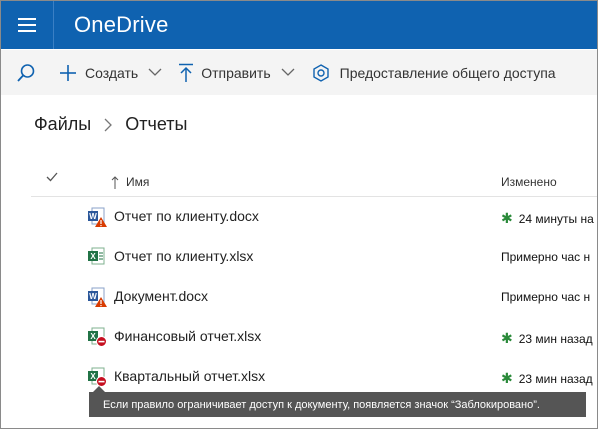 The image size is (598, 429). Describe the element at coordinates (183, 256) in the screenshot. I see `file-name: Отчет по клиенту.xlsx` at that location.